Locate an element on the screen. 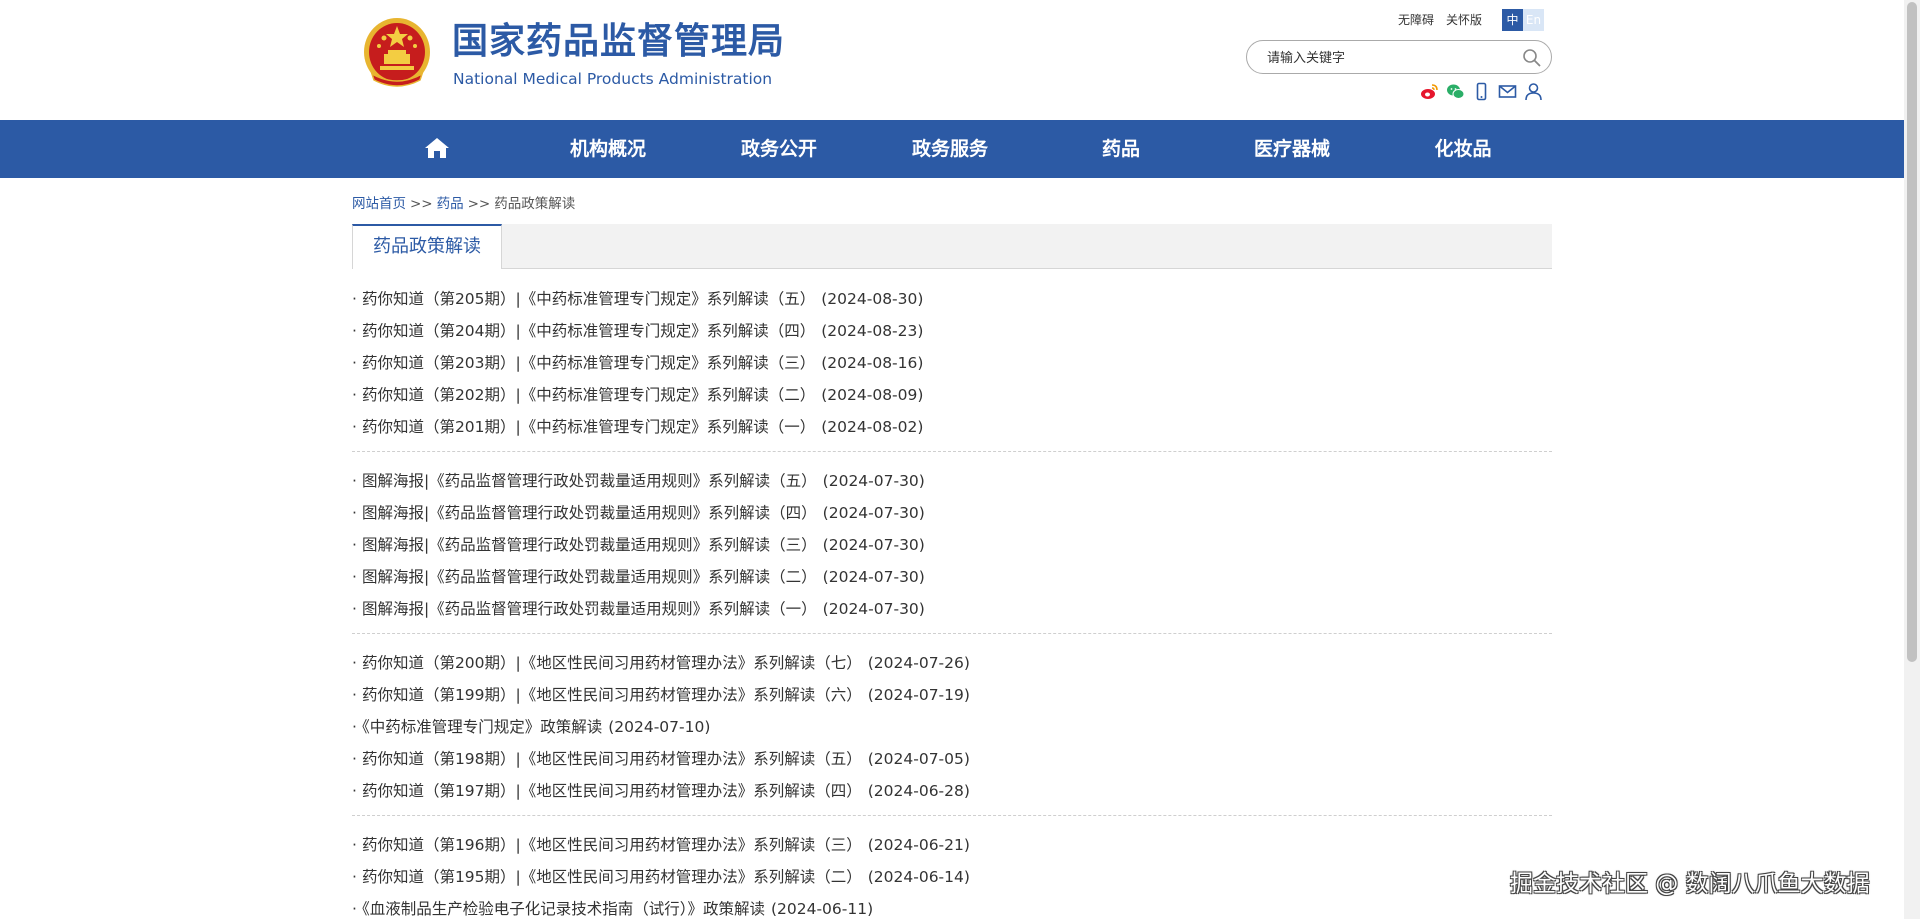  article-date: (2024-08-30) is located at coordinates (872, 299).